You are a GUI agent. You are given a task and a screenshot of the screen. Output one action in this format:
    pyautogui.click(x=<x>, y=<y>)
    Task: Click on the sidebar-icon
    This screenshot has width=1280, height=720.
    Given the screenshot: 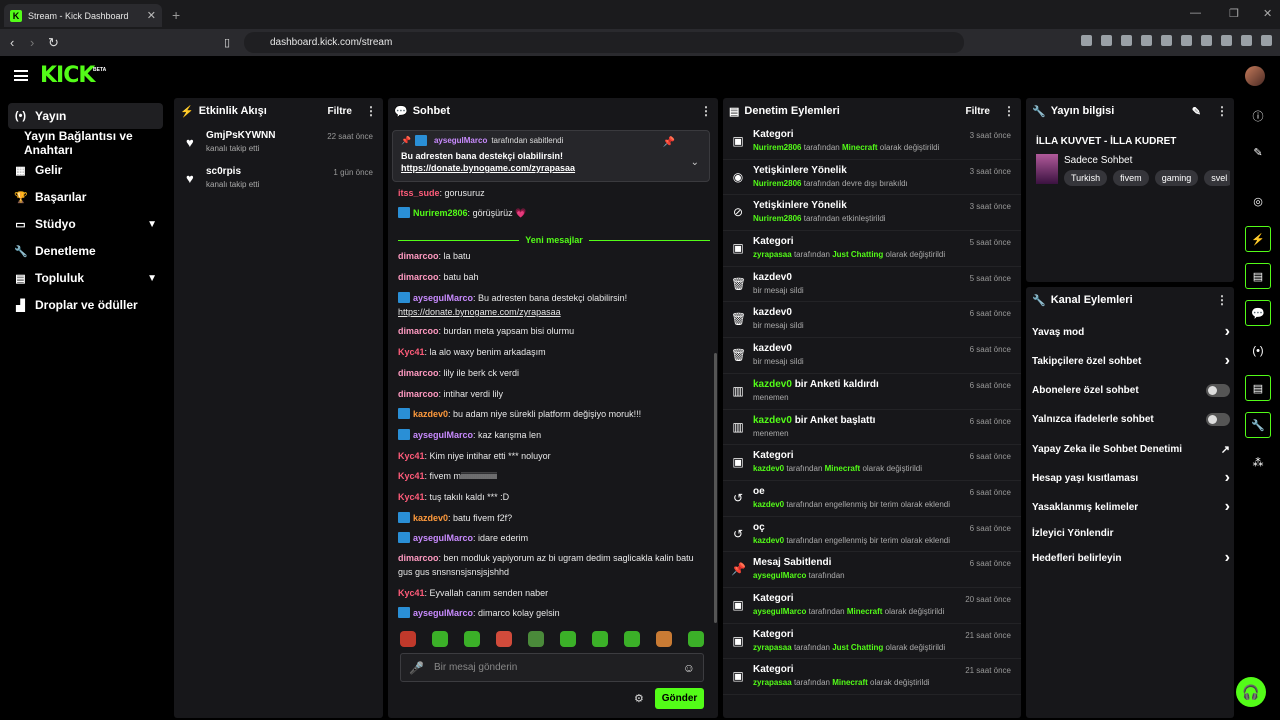 What is the action you would take?
    pyautogui.click(x=1186, y=40)
    